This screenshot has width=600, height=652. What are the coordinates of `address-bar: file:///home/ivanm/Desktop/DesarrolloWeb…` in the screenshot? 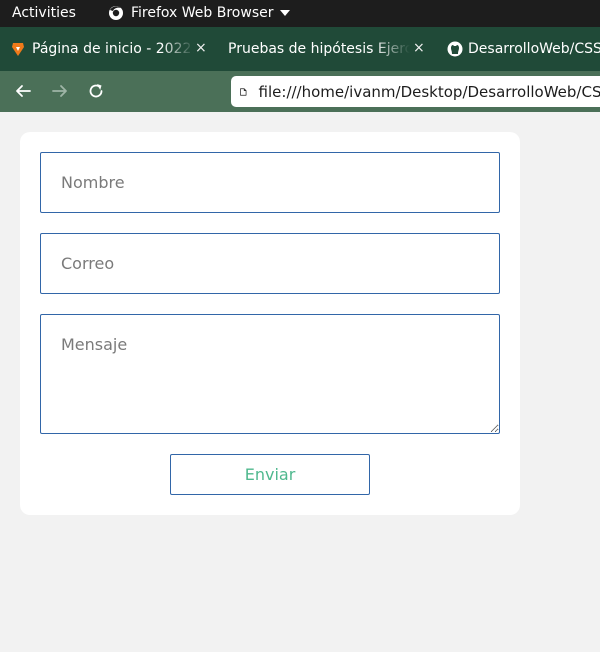 It's located at (415, 91).